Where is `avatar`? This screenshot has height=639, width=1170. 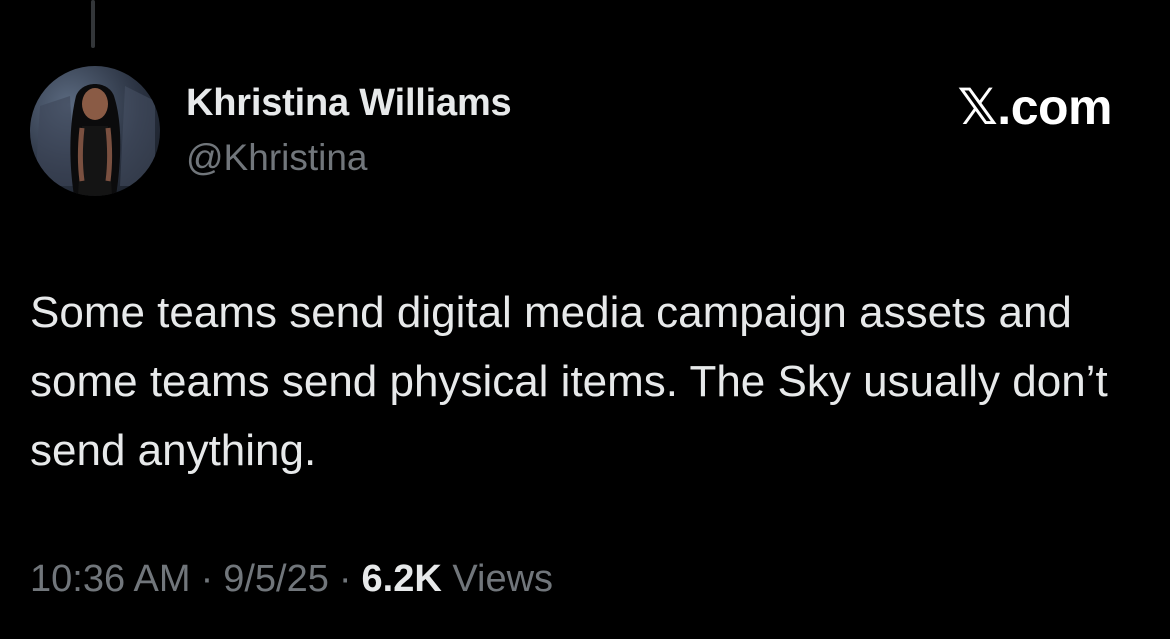
avatar is located at coordinates (95, 131).